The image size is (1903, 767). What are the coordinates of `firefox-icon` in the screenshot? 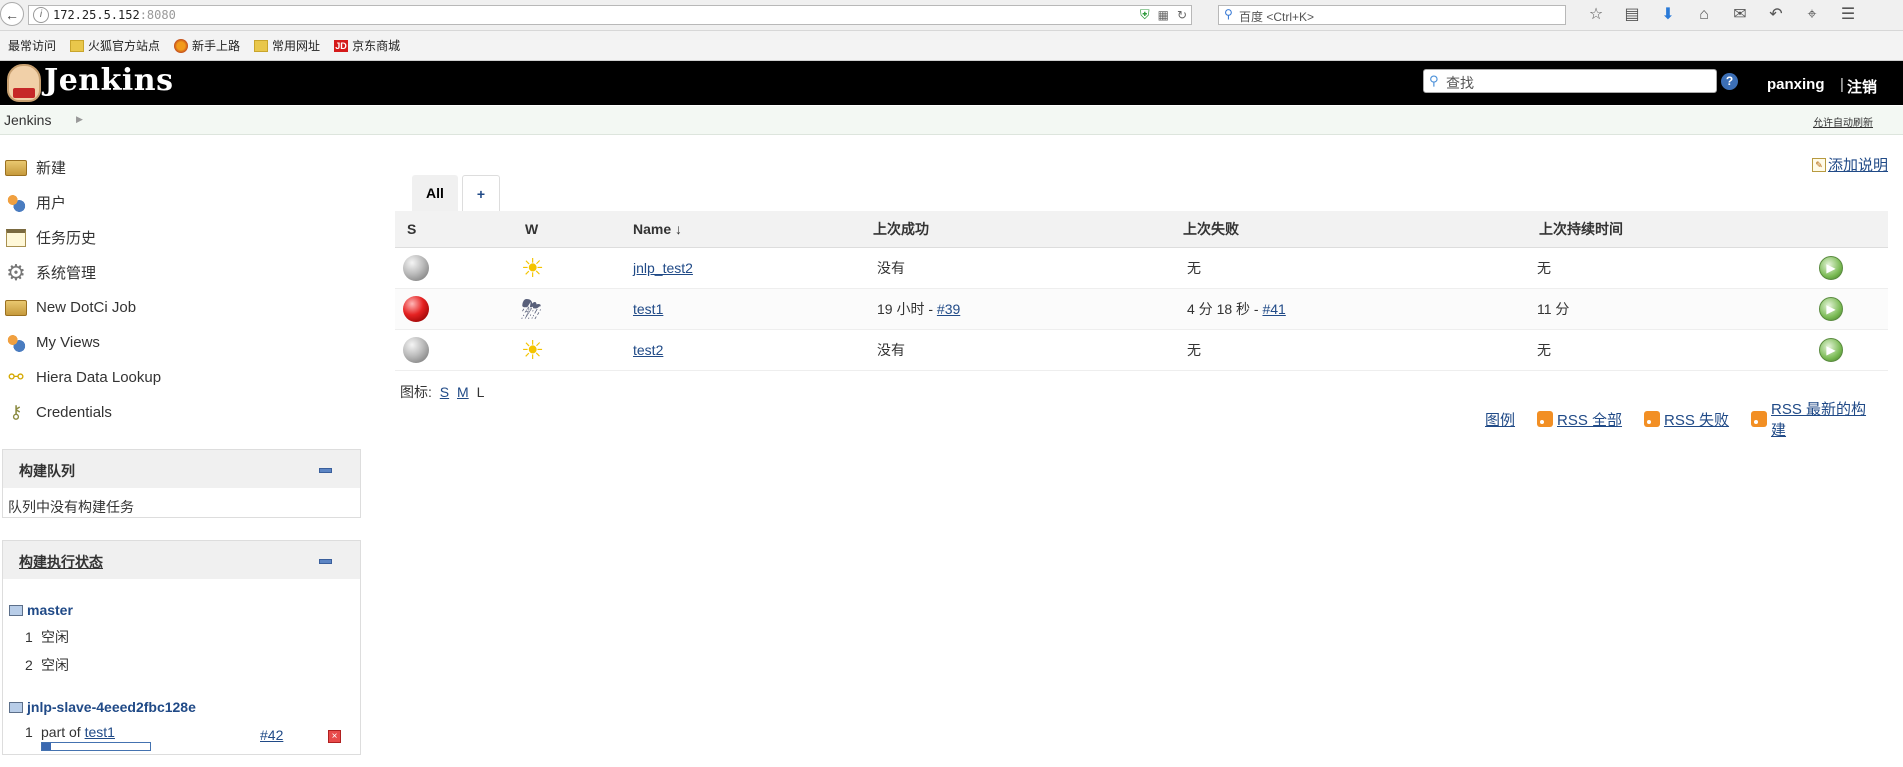 It's located at (181, 45).